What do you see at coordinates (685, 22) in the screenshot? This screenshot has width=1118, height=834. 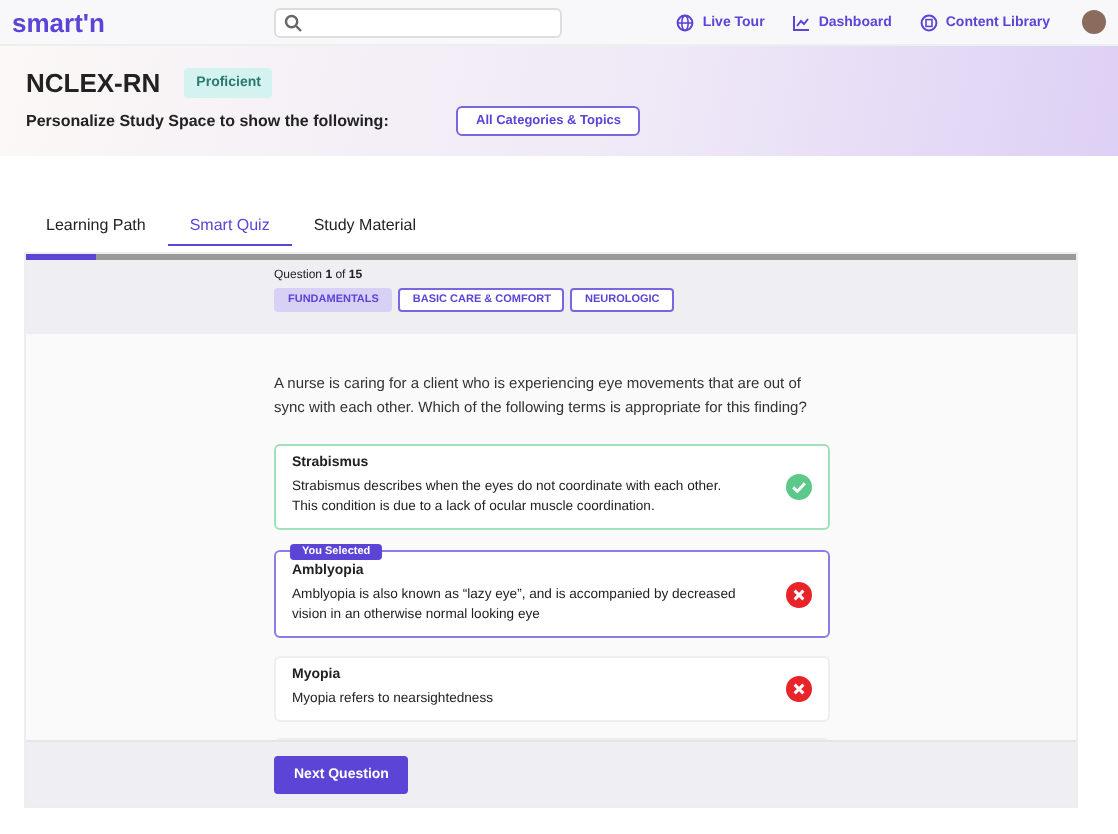 I see `globe-icon` at bounding box center [685, 22].